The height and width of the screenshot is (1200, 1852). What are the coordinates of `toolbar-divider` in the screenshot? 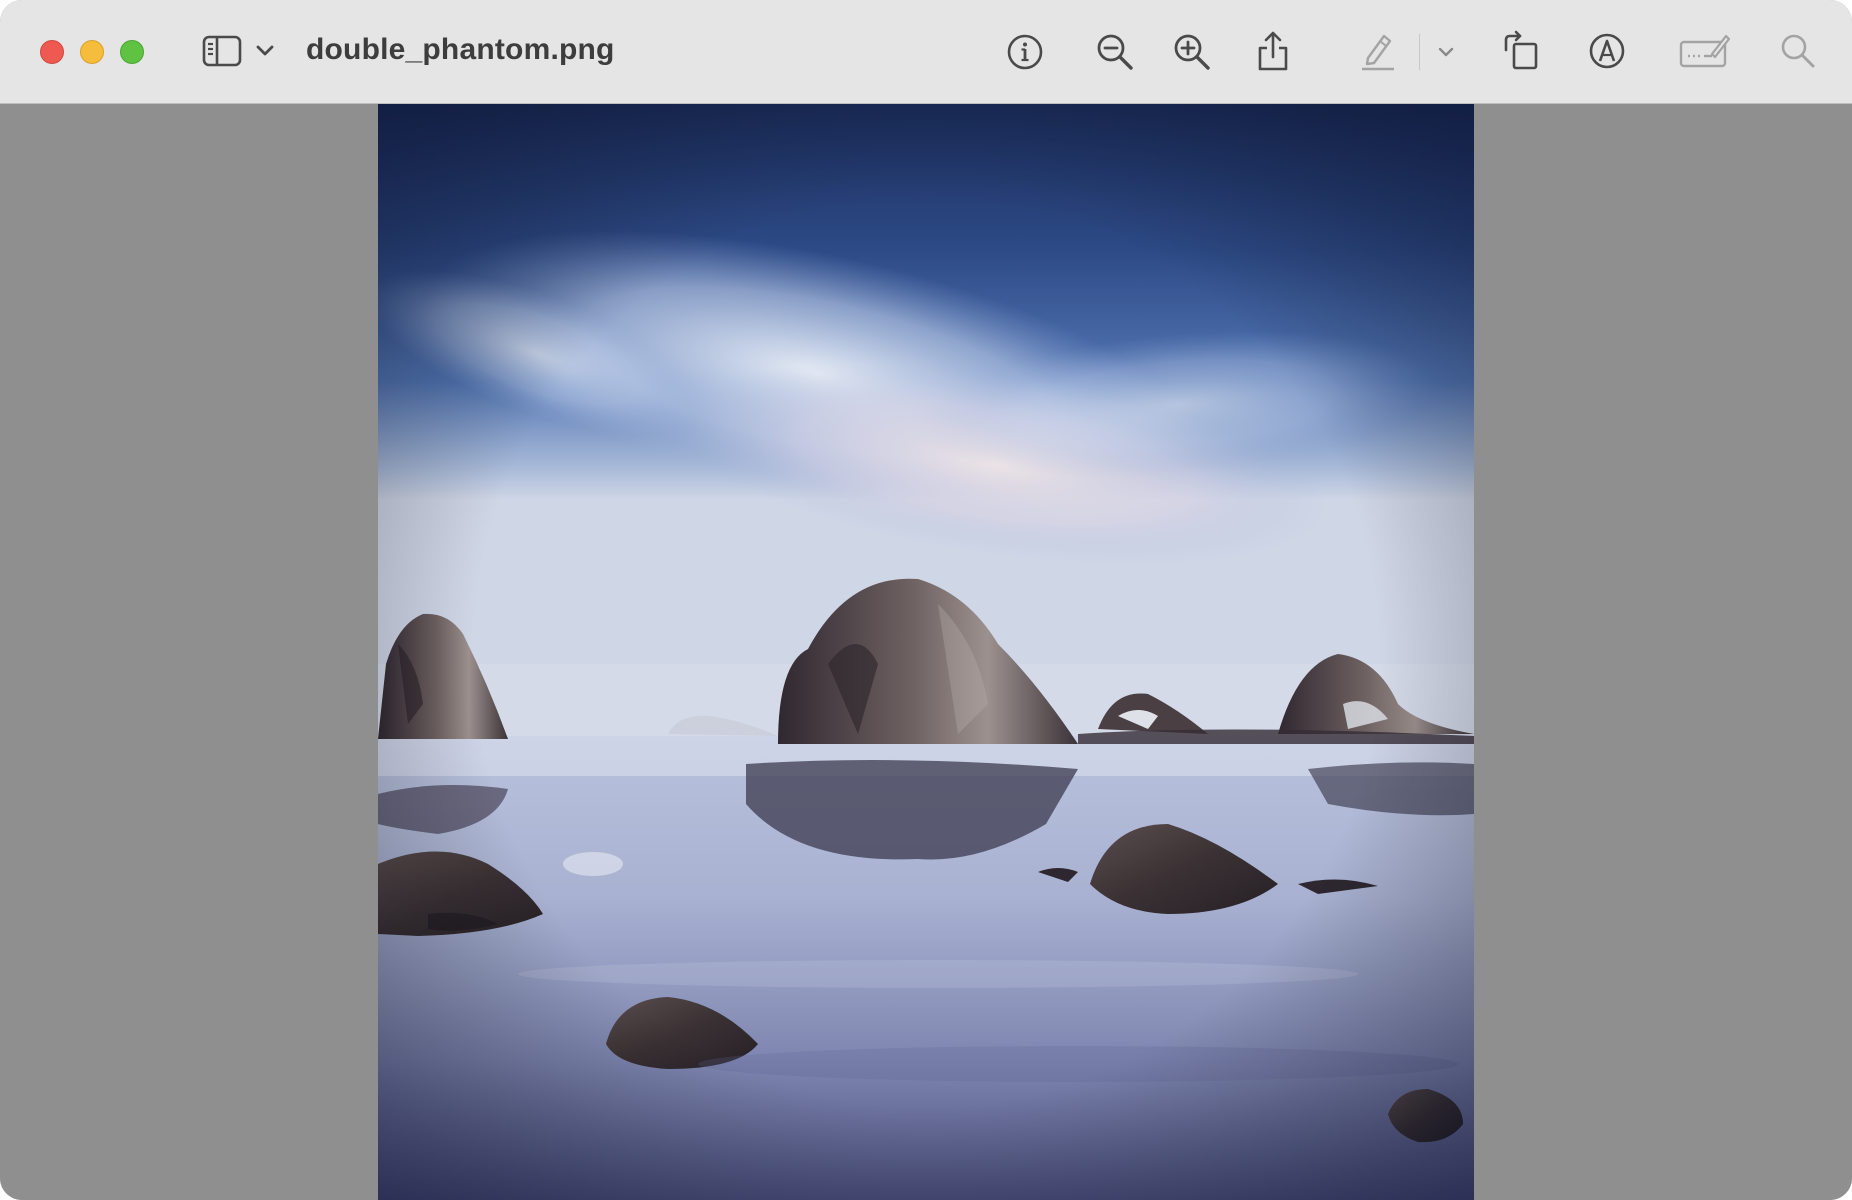 It's located at (1419, 52).